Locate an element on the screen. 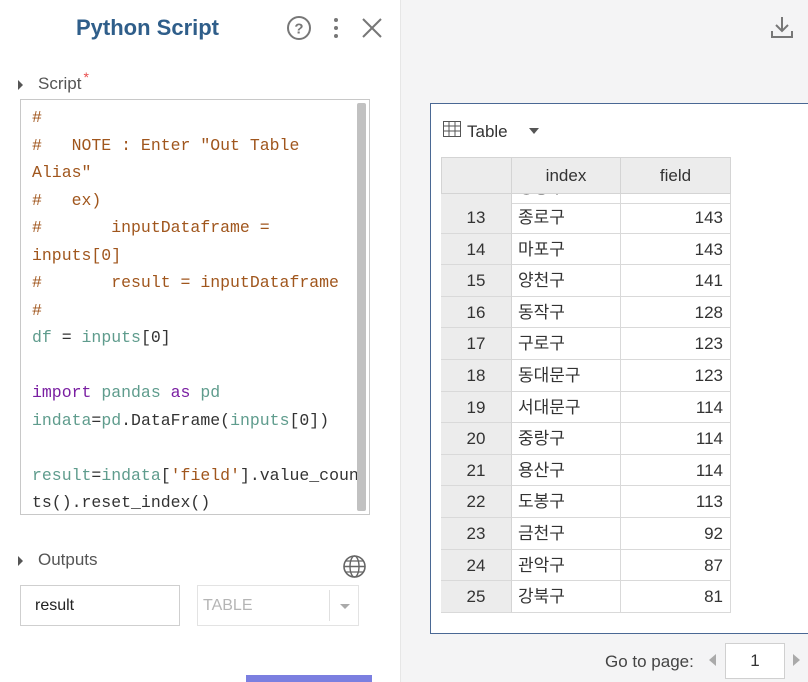  code-line: # result = inputDataframe is located at coordinates (193, 283).